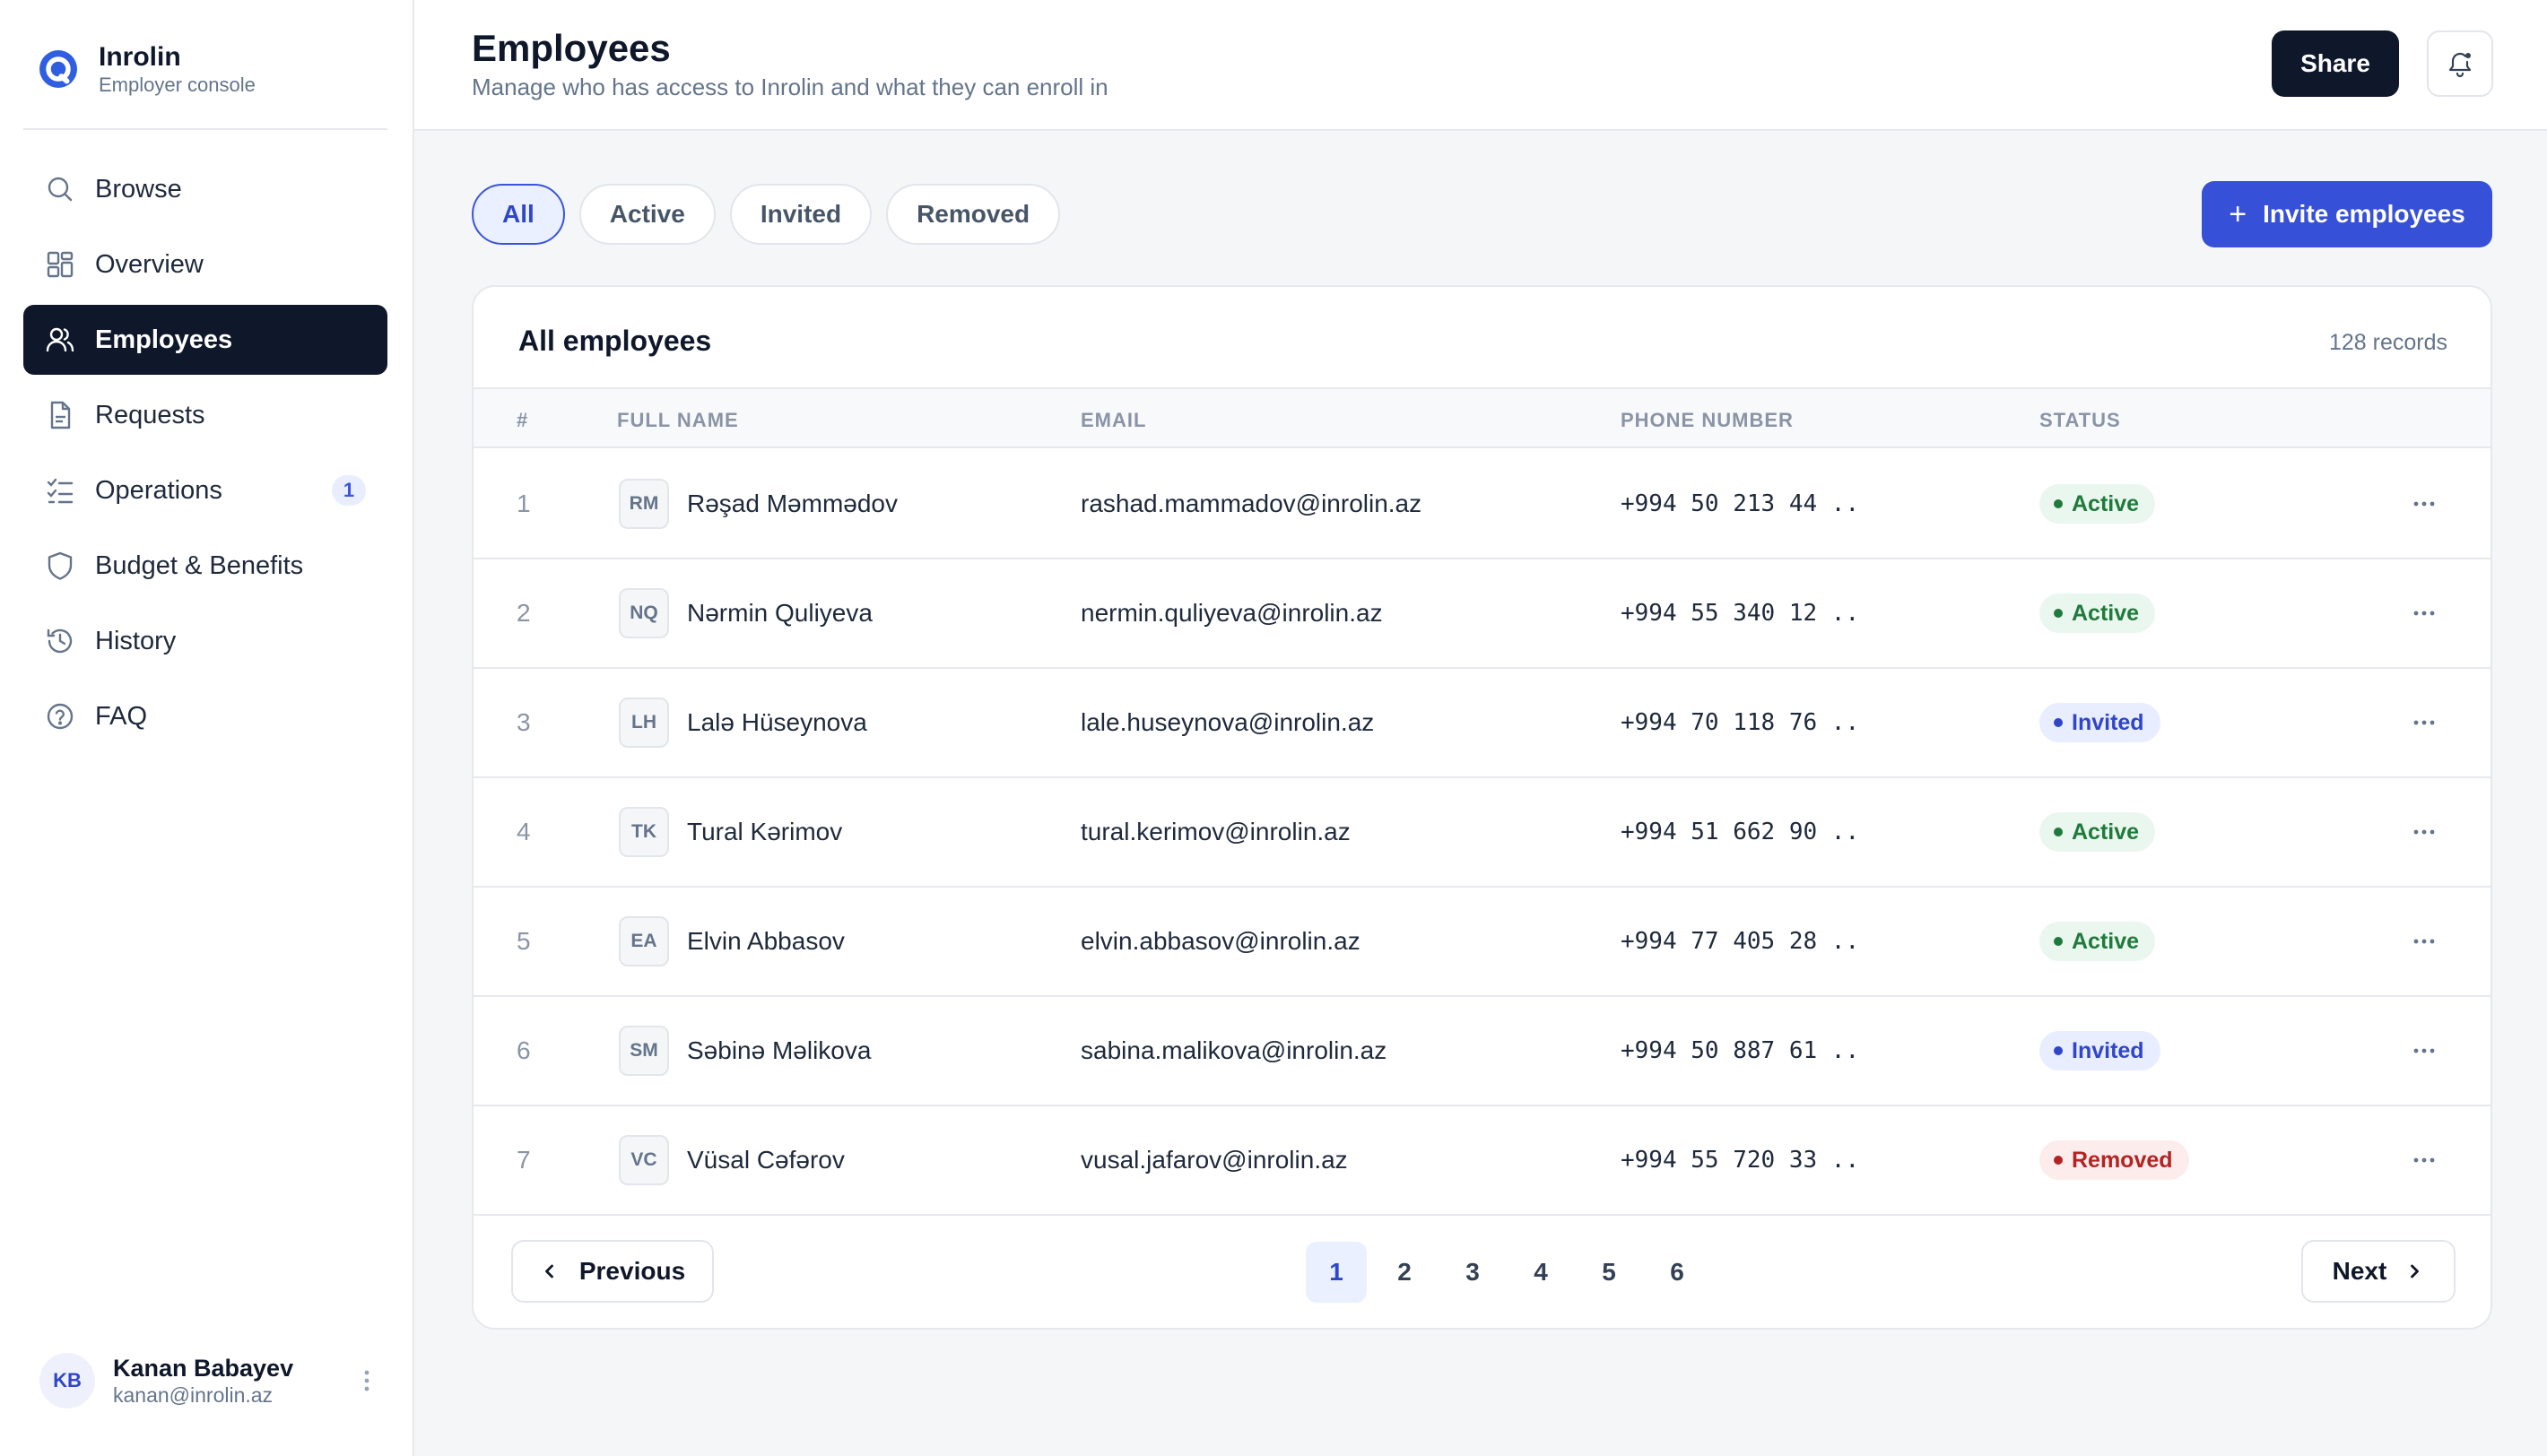 The height and width of the screenshot is (1456, 2547). Describe the element at coordinates (1404, 1272) in the screenshot. I see `page-button-2: 2` at that location.